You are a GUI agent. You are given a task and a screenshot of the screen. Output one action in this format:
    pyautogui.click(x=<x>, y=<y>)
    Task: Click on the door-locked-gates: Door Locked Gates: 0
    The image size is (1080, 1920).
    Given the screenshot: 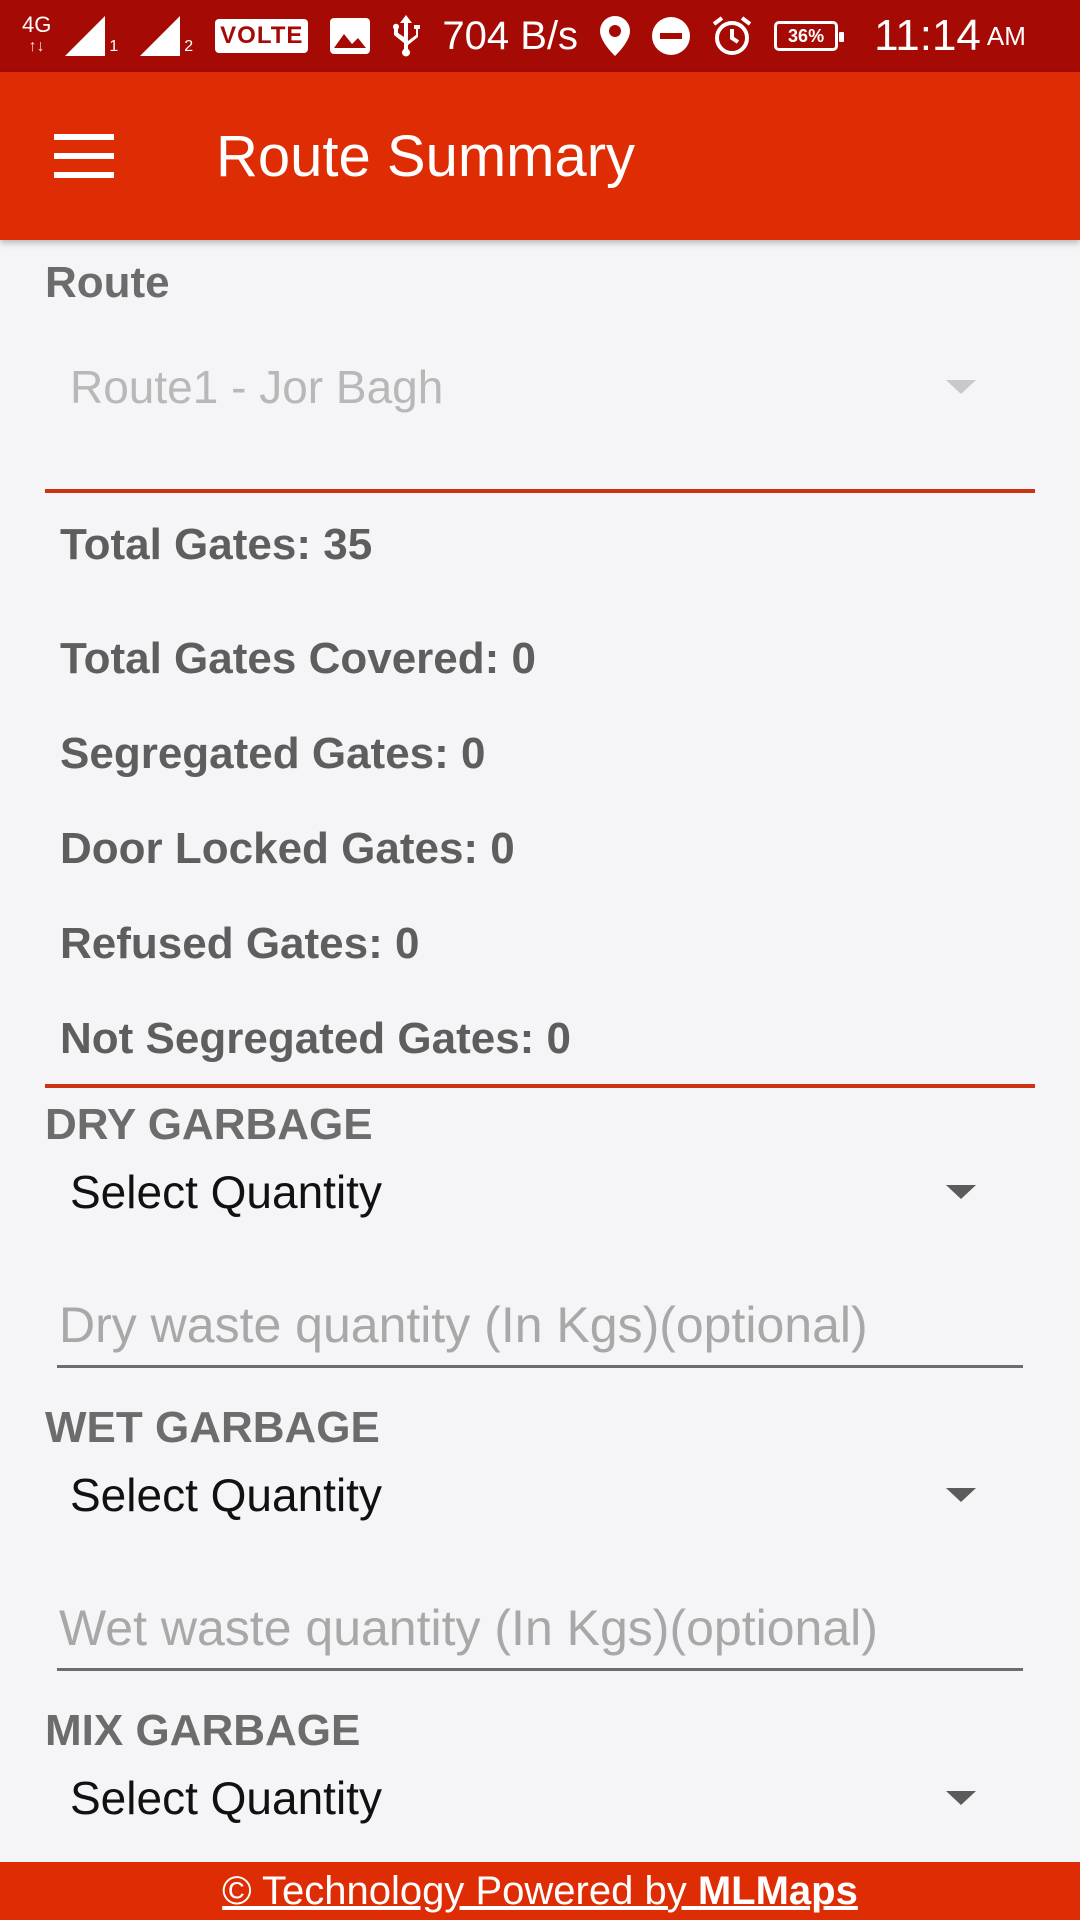 What is the action you would take?
    pyautogui.click(x=287, y=848)
    